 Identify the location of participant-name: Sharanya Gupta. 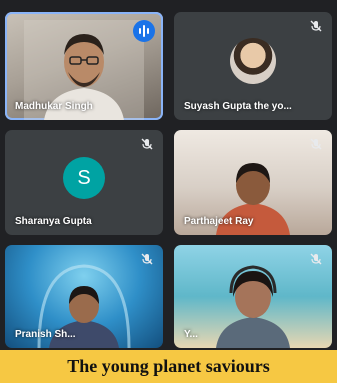
(53, 221).